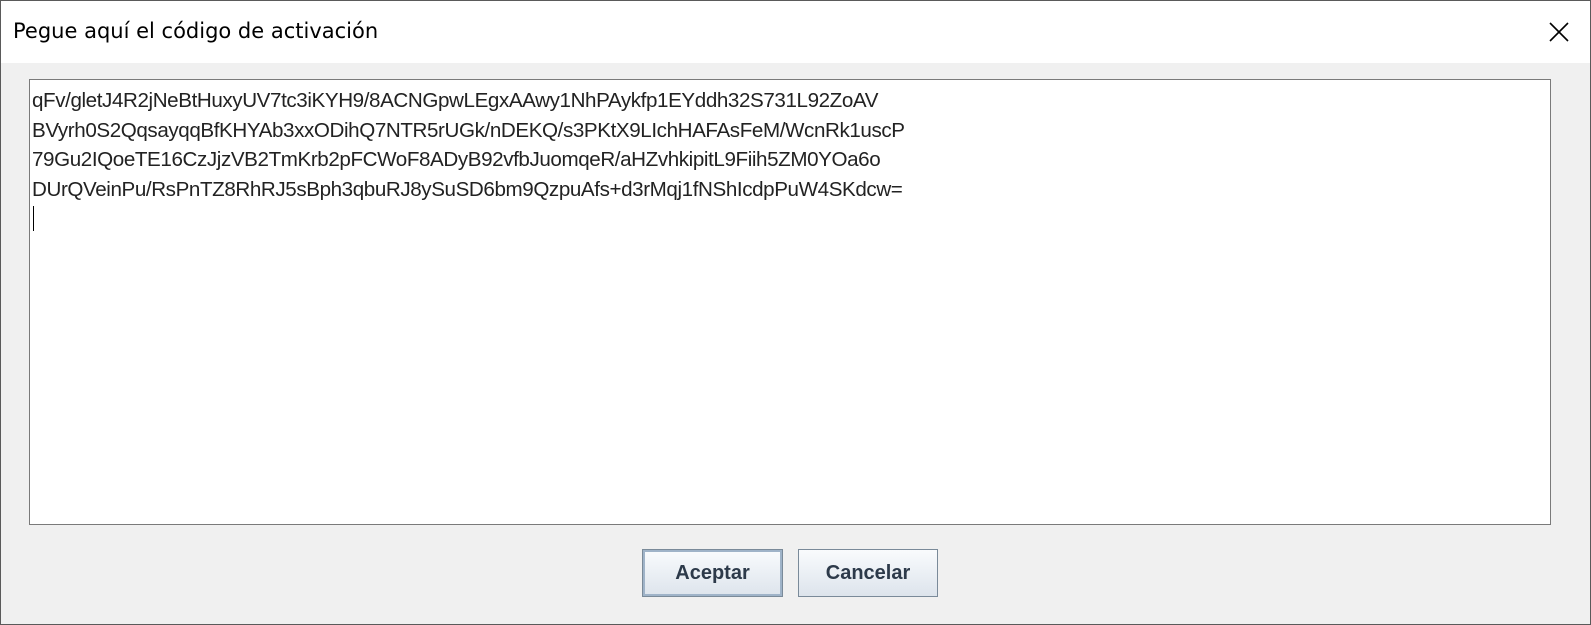 The height and width of the screenshot is (625, 1591). Describe the element at coordinates (795, 32) in the screenshot. I see `title-bar: Pegue aquí el código de activación` at that location.